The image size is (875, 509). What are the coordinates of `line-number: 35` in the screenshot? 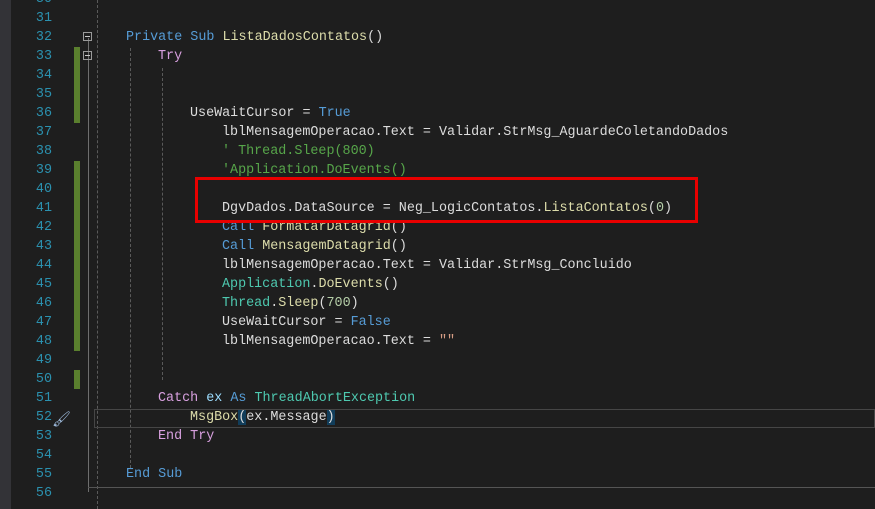 It's located at (43, 94).